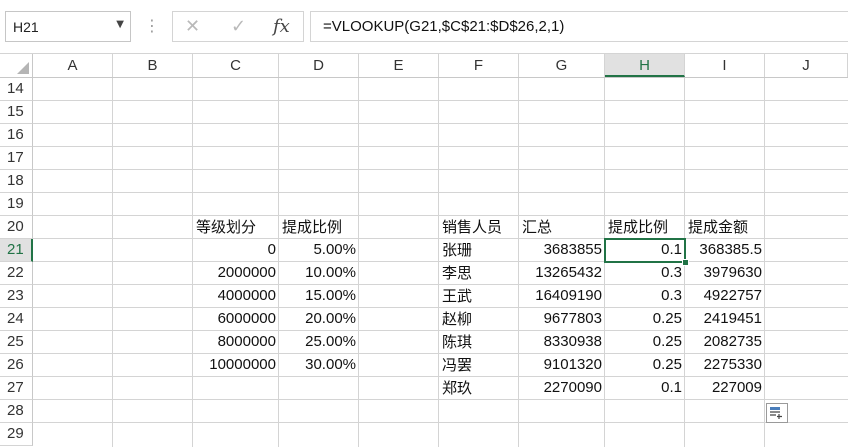 The height and width of the screenshot is (447, 848). Describe the element at coordinates (319, 250) in the screenshot. I see `tier-rate-cell: 5.00%` at that location.